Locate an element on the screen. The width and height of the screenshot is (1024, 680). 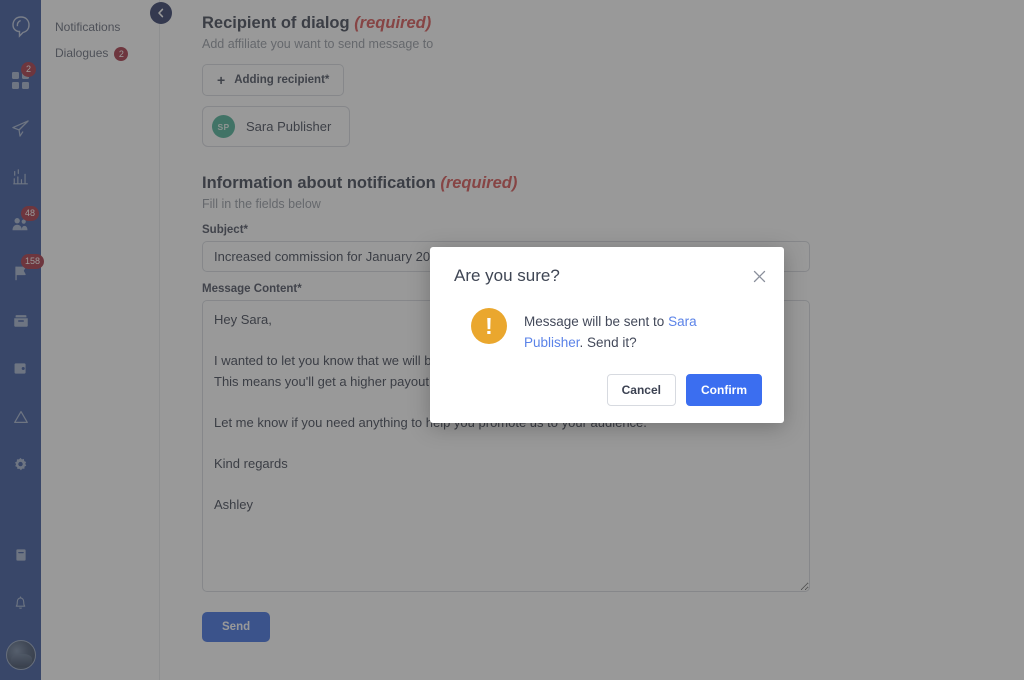
modal-message-prefix: Message will be sent to is located at coordinates (596, 321).